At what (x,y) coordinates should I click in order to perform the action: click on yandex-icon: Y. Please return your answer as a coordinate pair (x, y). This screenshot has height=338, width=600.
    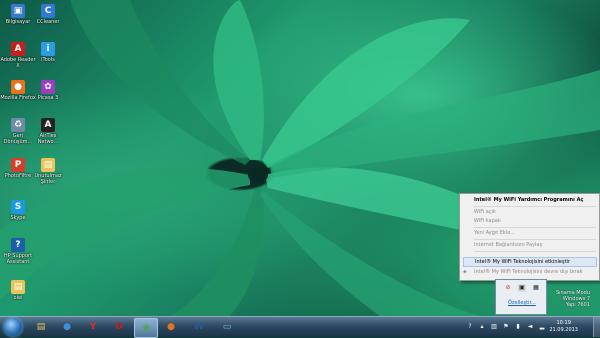
    Looking at the image, I should click on (93, 327).